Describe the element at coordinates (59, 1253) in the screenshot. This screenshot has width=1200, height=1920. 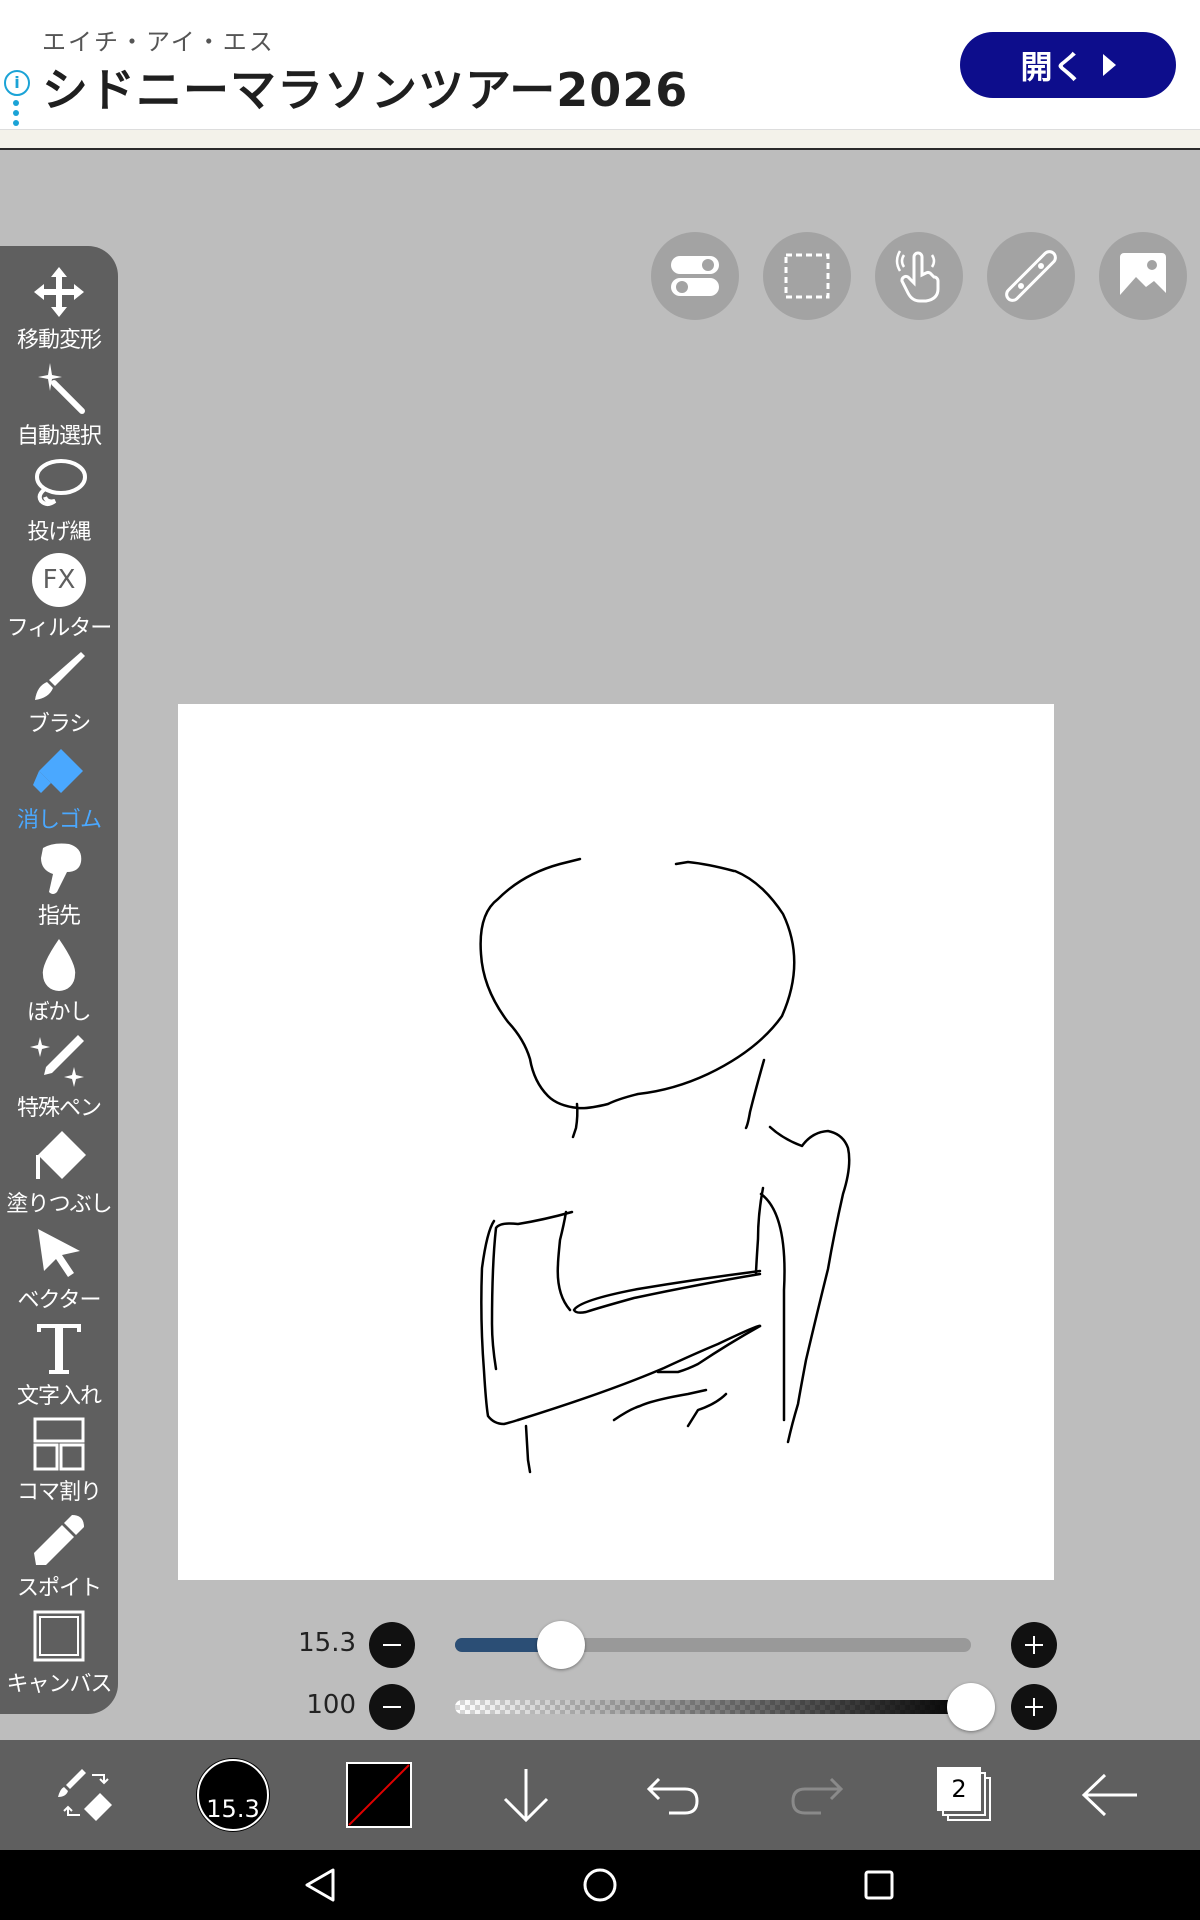
I see `vector-icon` at that location.